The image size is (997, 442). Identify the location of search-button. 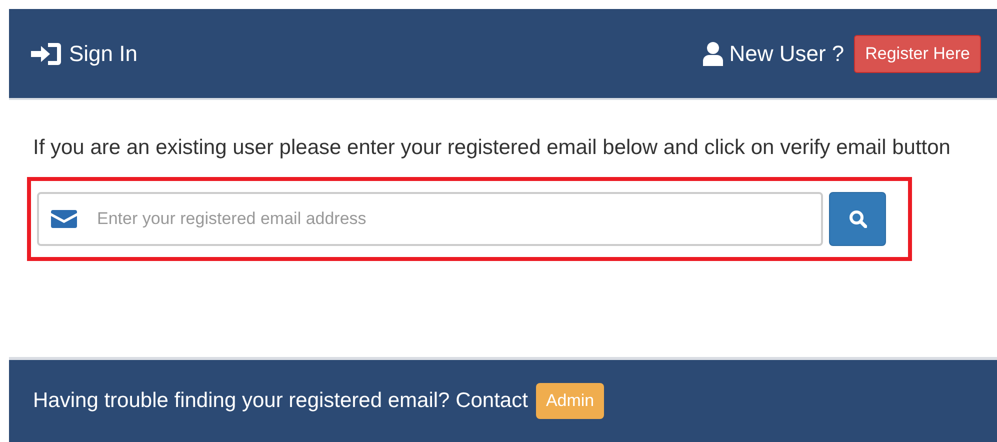
(857, 219).